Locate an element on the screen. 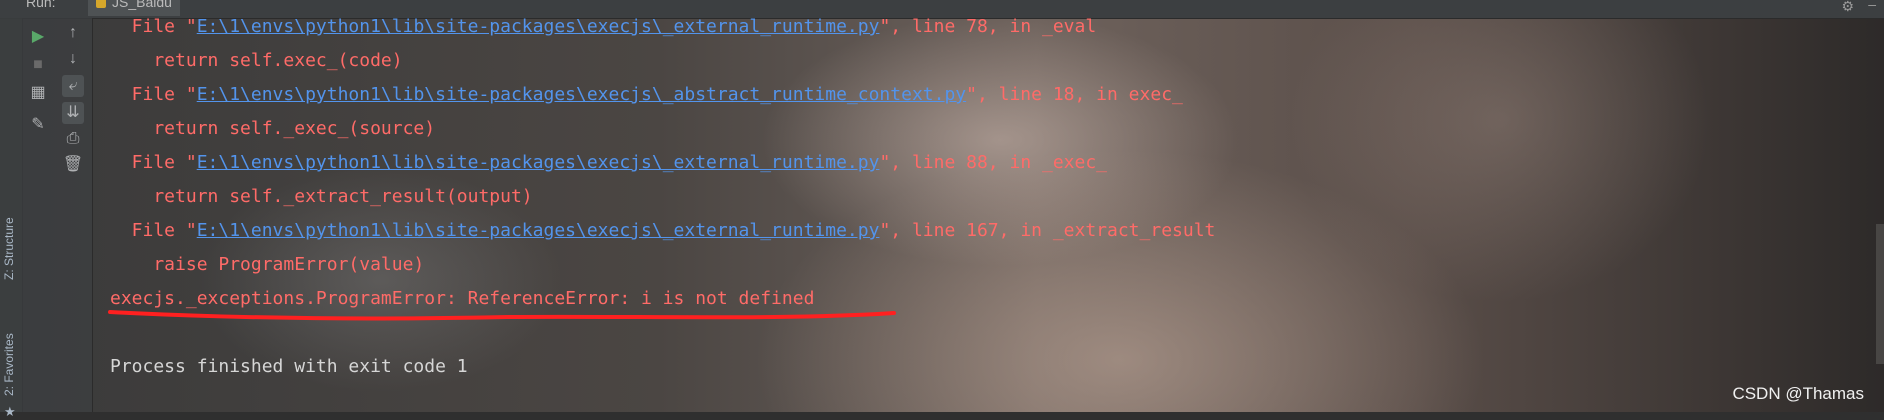 The image size is (1884, 420). file-suffix: ", line 18, in exec_ is located at coordinates (1074, 94).